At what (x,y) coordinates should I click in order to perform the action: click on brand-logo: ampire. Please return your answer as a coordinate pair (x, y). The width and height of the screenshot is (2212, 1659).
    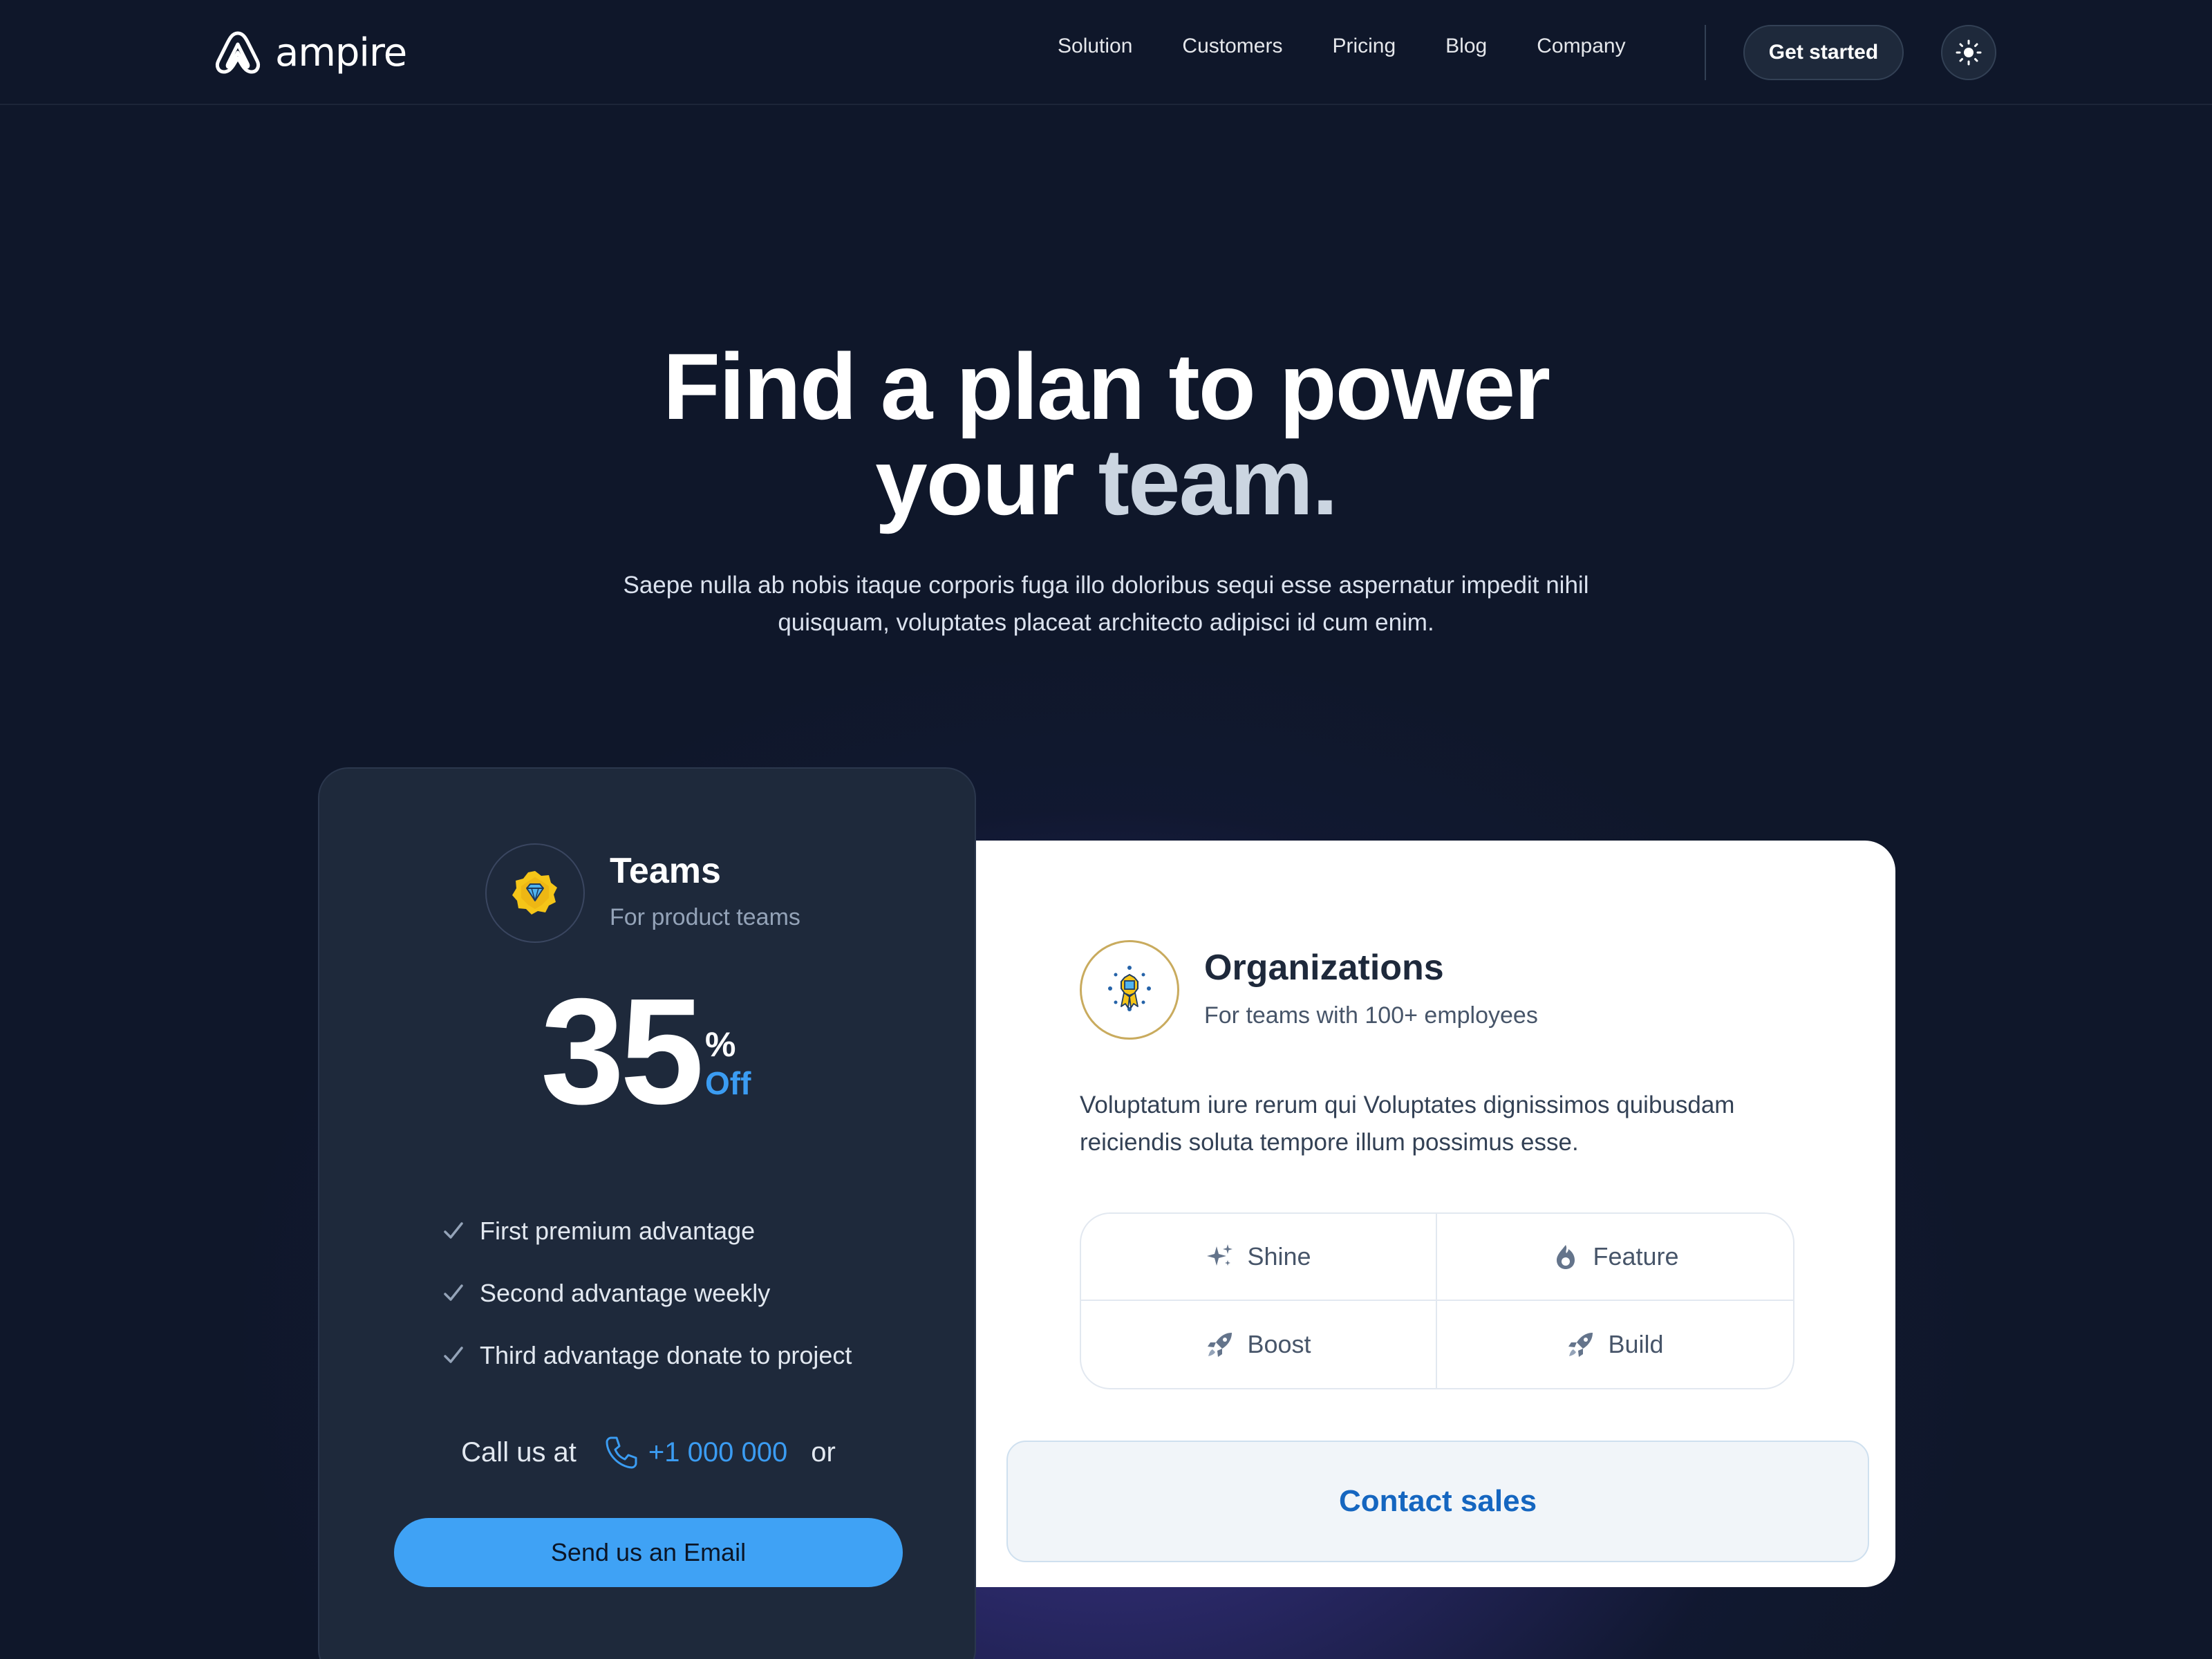
    Looking at the image, I should click on (310, 53).